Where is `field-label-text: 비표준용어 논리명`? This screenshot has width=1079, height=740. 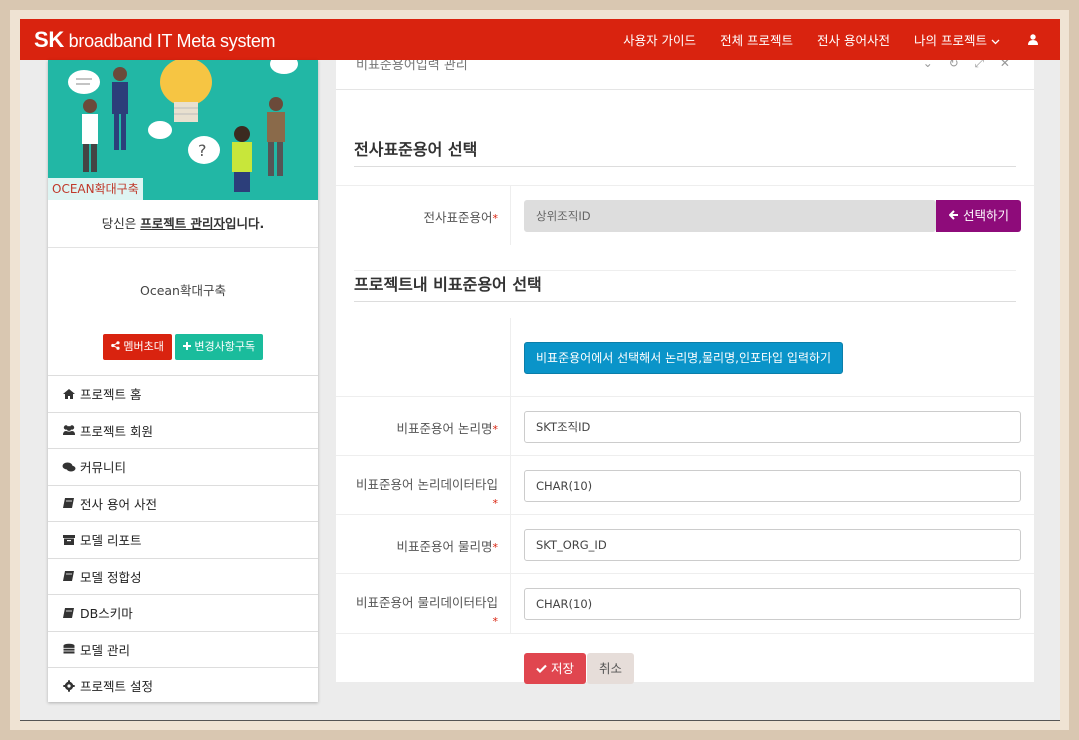
field-label-text: 비표준용어 논리명 is located at coordinates (444, 428).